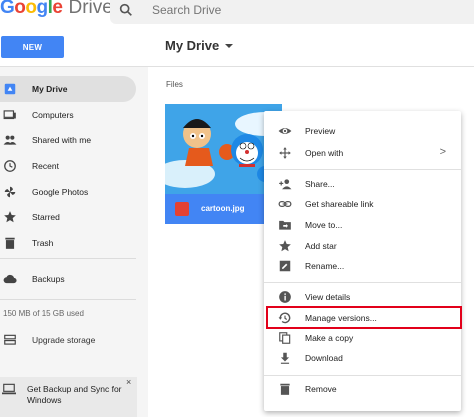 Image resolution: width=474 pixels, height=417 pixels. What do you see at coordinates (362, 246) in the screenshot?
I see `menu-item-add-star: Add star` at bounding box center [362, 246].